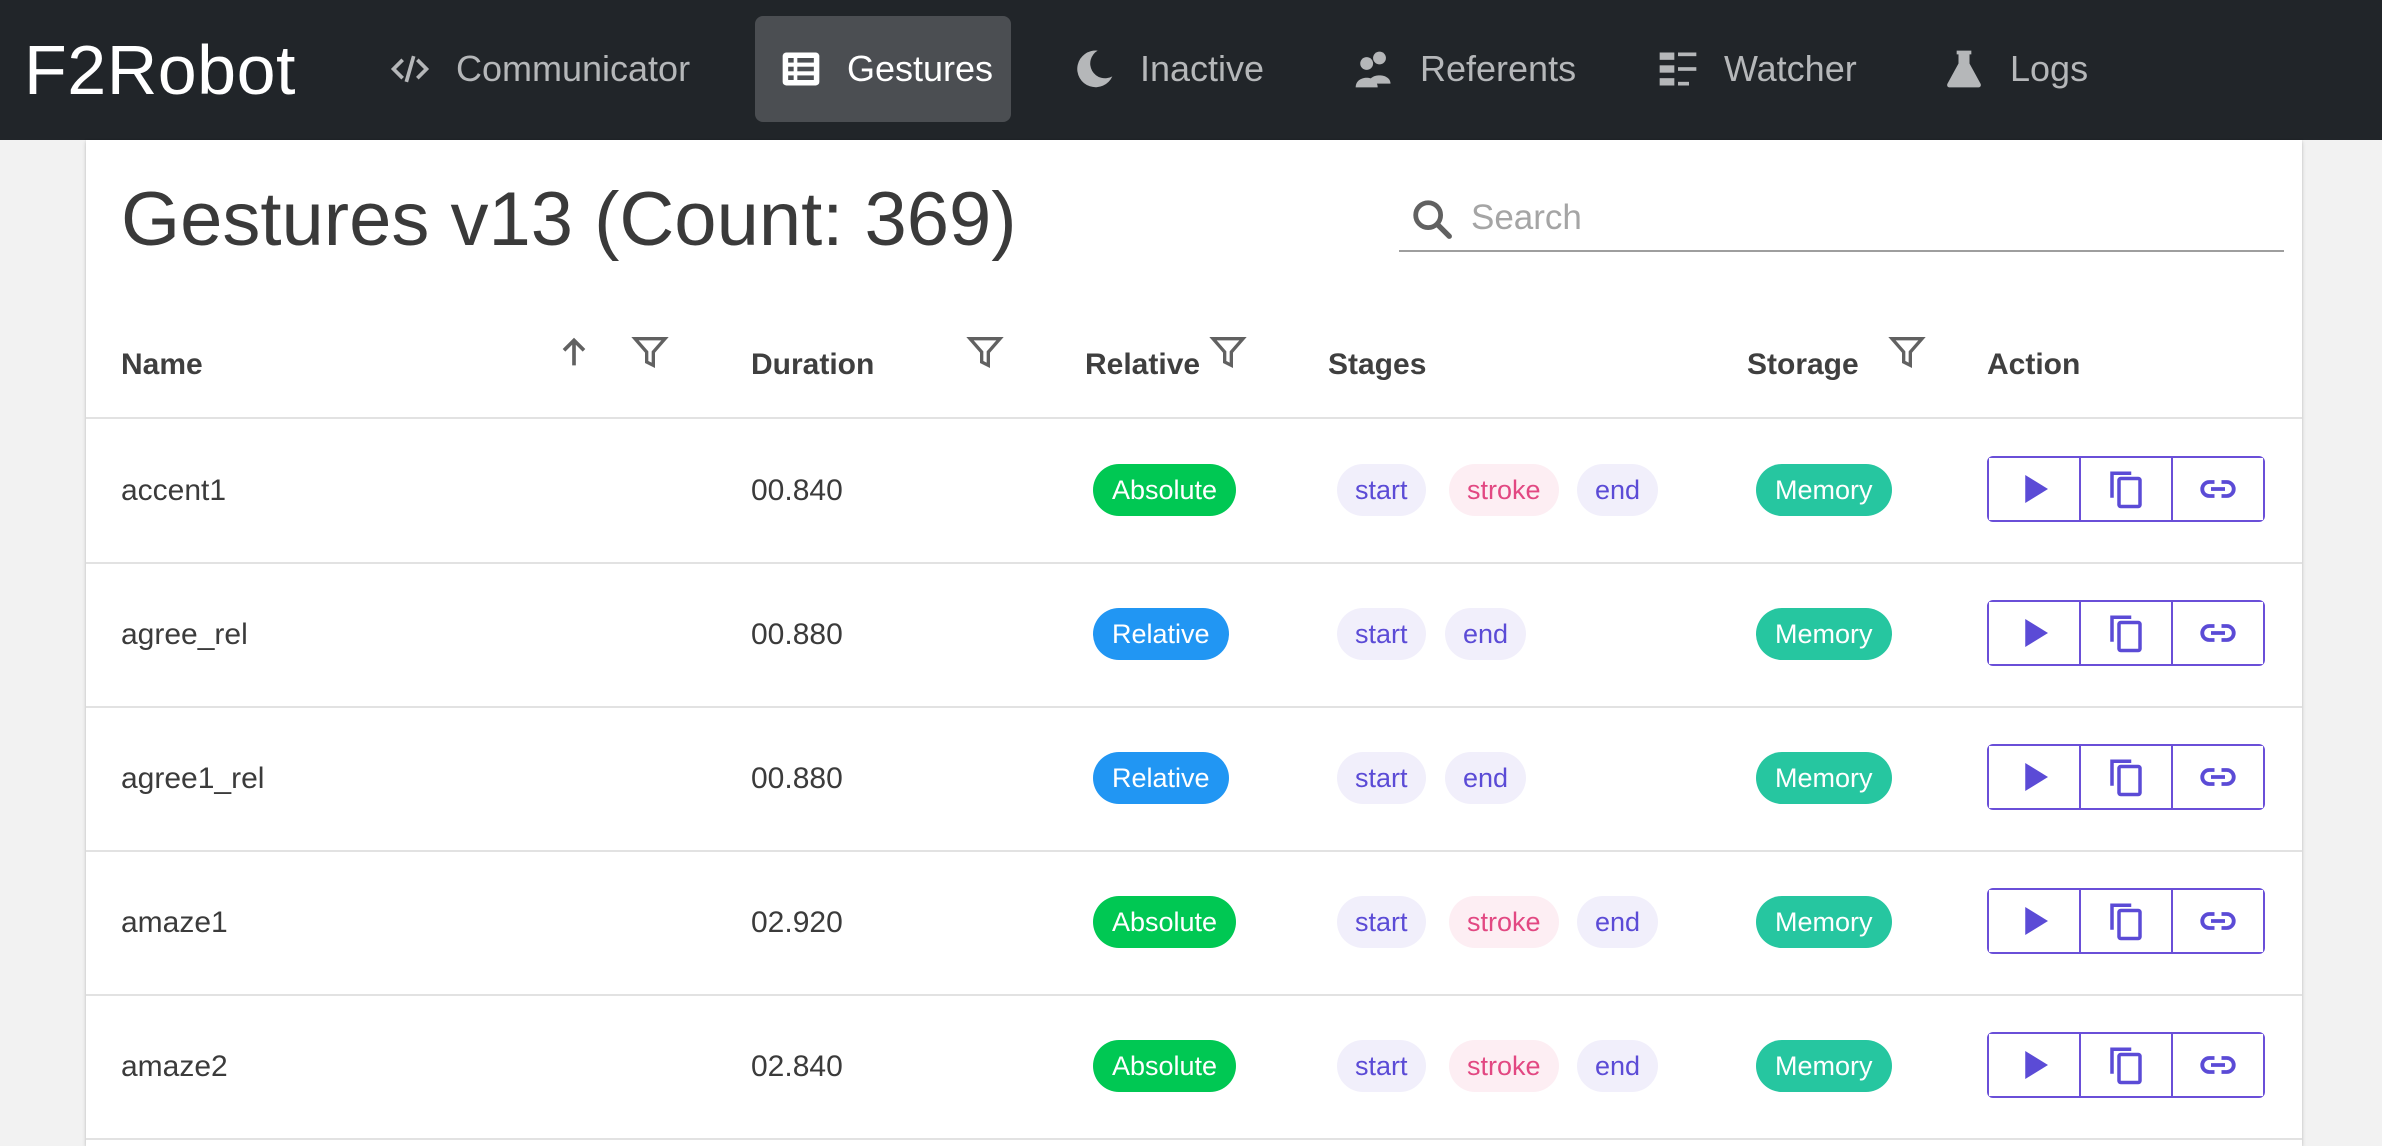  I want to click on code-icon, so click(410, 69).